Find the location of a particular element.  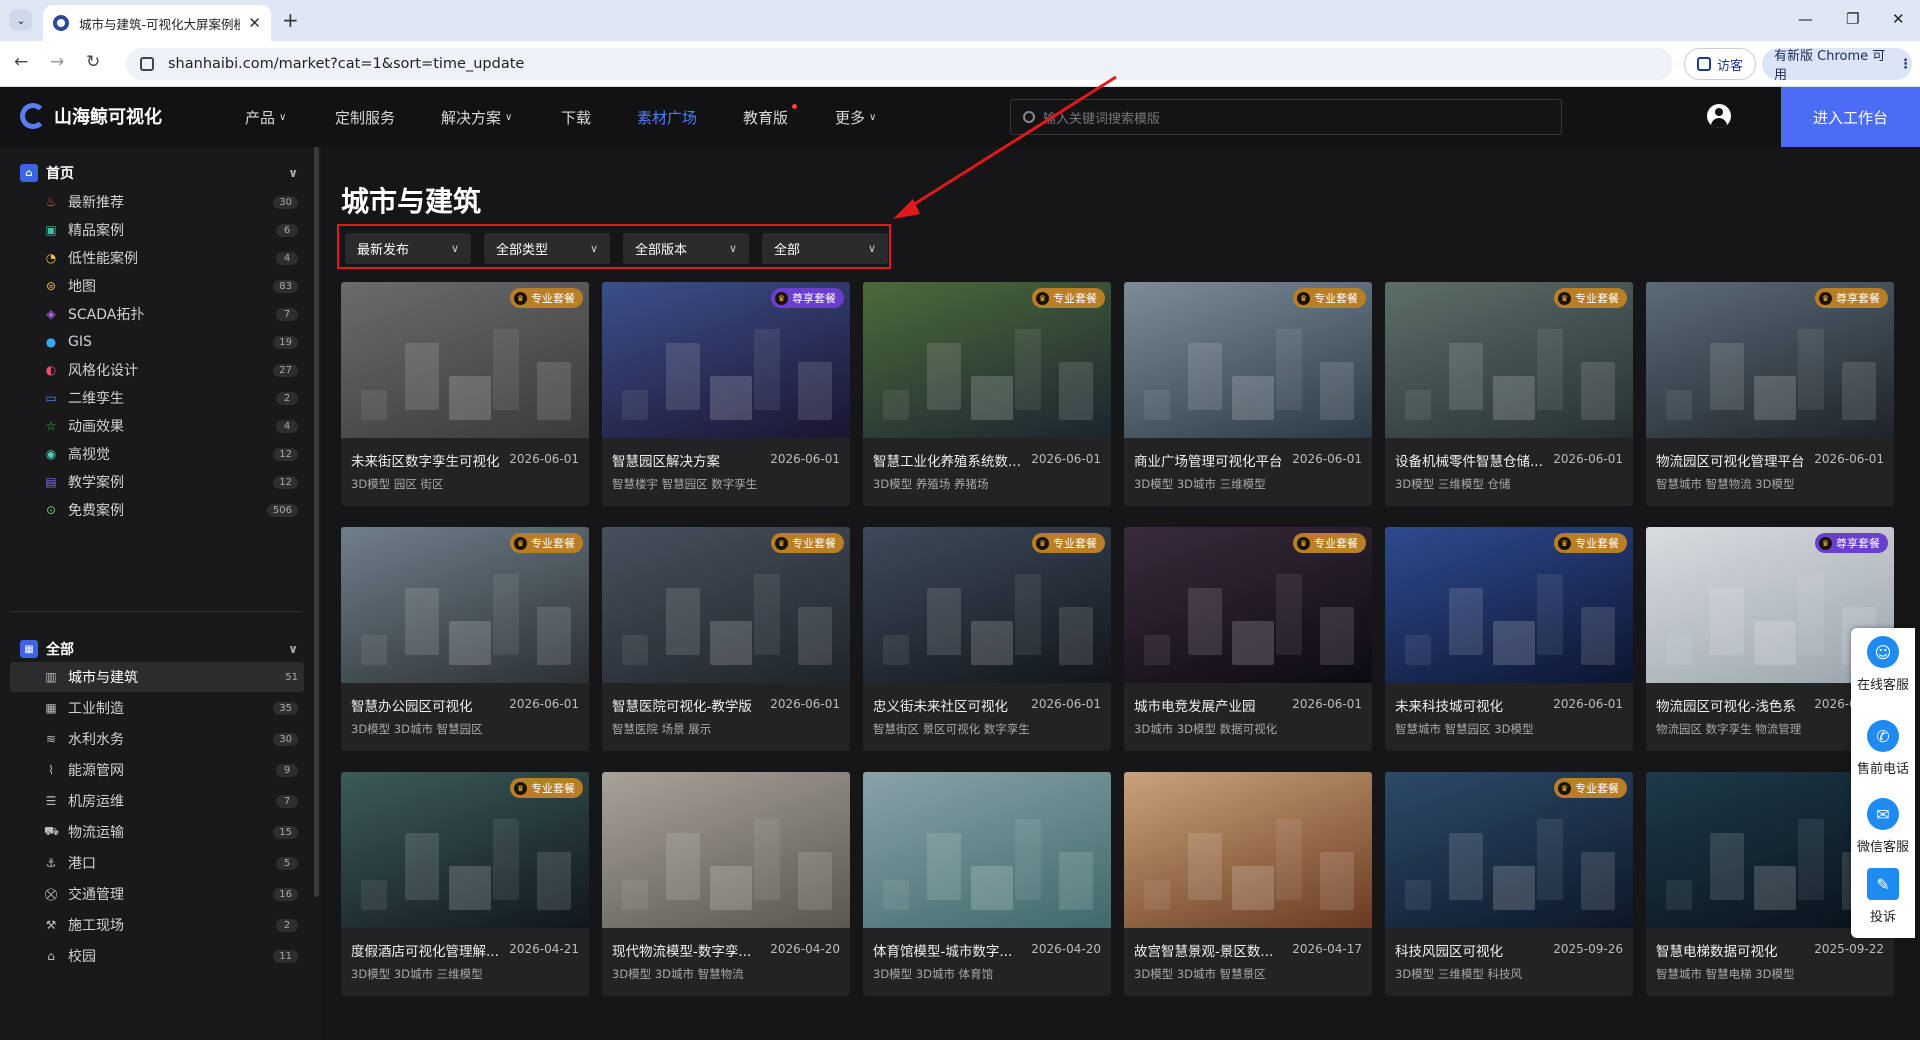

sidebar-category-item: ⚒ 施工现场 2 is located at coordinates (171, 925).